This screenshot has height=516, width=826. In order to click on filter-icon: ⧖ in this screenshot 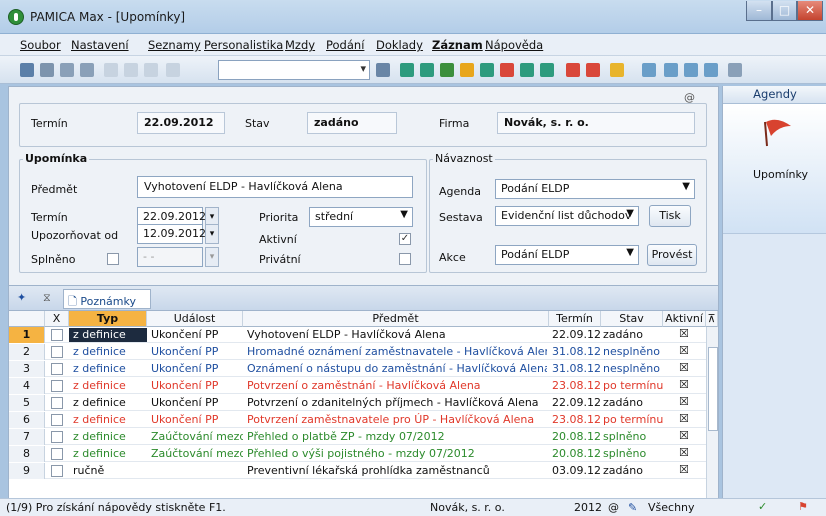, I will do `click(47, 298)`.